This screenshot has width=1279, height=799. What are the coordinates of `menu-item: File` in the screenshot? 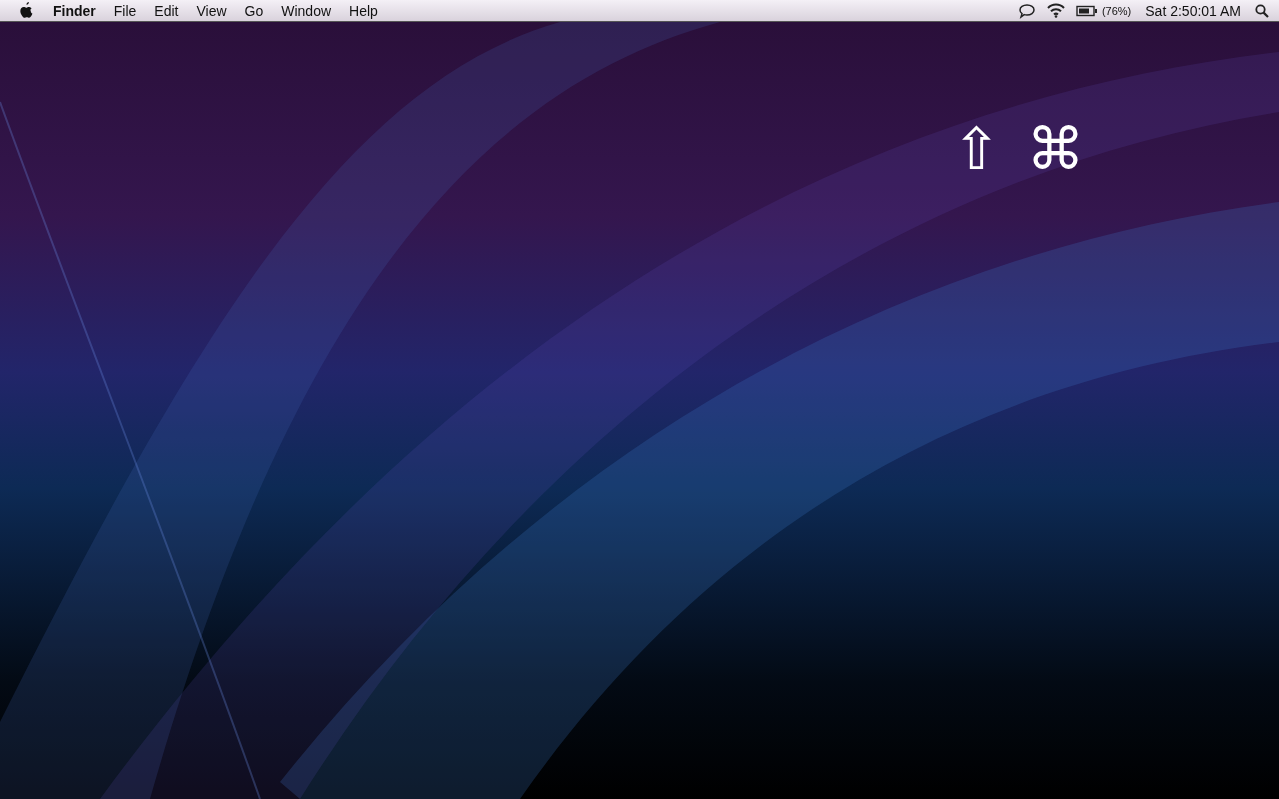 It's located at (125, 10).